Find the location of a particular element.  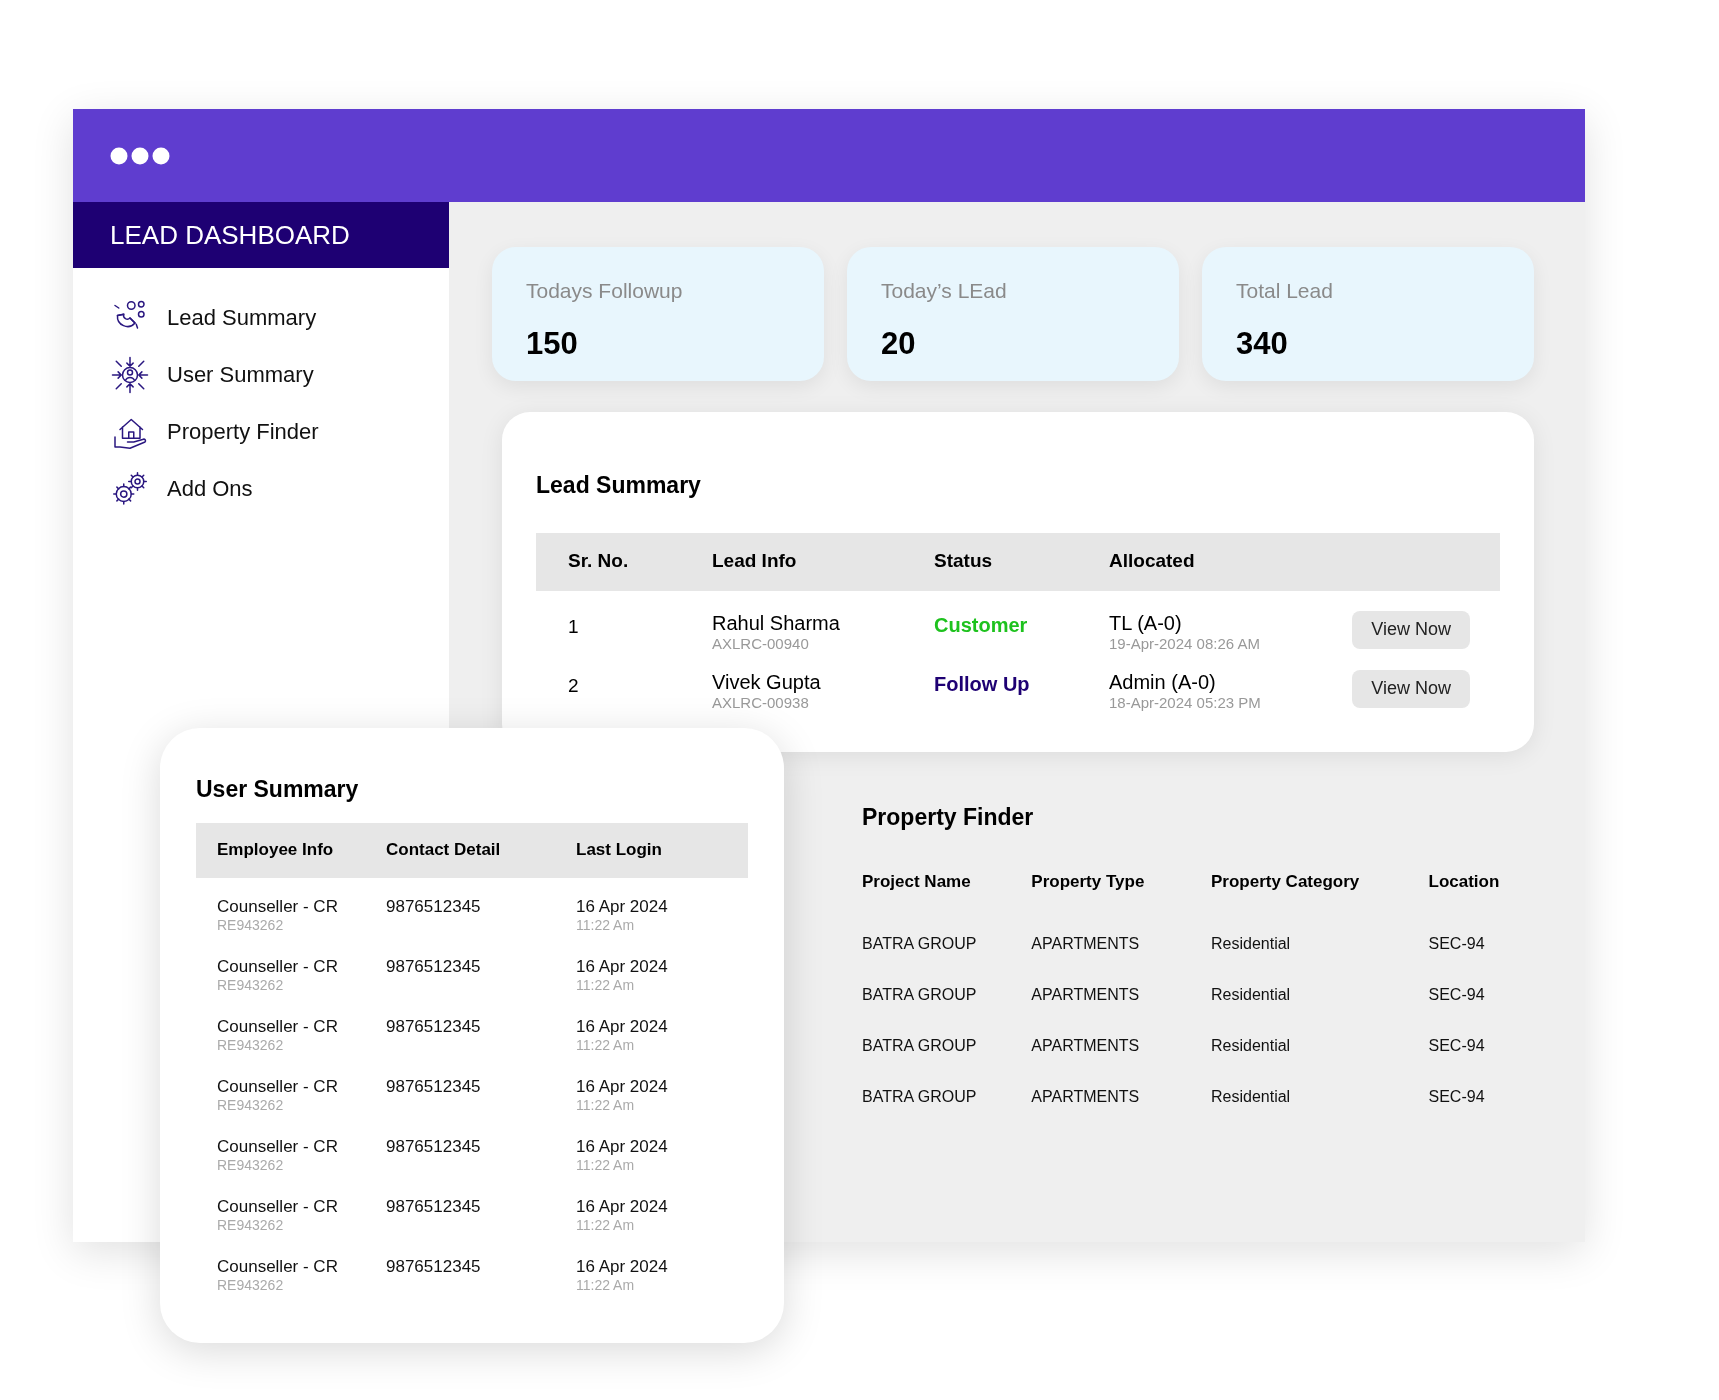

column-header: Lead Info is located at coordinates (755, 561).